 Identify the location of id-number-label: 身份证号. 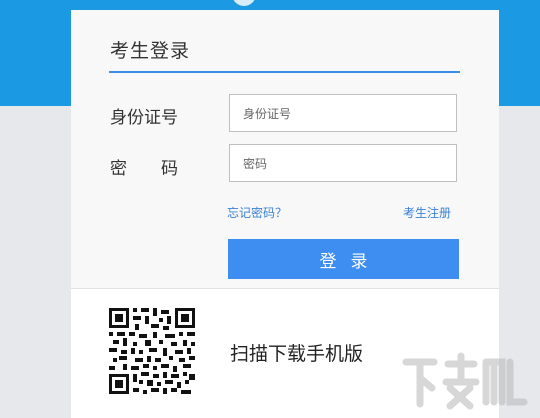
(144, 118).